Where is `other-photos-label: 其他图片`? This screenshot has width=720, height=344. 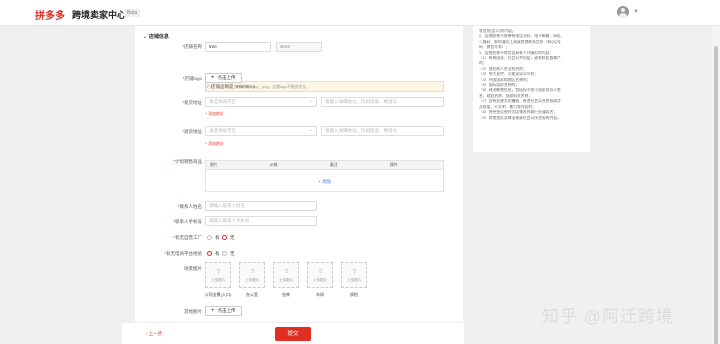 other-photos-label: 其他图片 is located at coordinates (193, 311).